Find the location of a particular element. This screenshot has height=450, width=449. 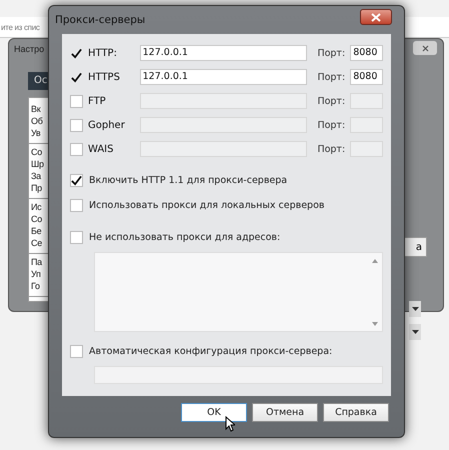

option-label: Не использовать прокси для адресов: is located at coordinates (184, 237).